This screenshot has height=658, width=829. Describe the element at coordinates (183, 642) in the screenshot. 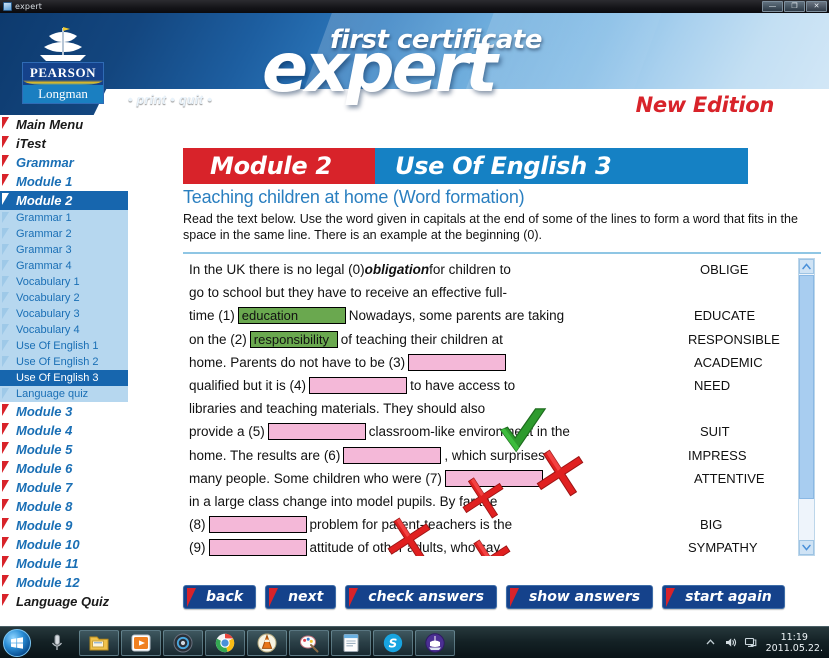

I see `taskbar-item-disc-burner` at that location.